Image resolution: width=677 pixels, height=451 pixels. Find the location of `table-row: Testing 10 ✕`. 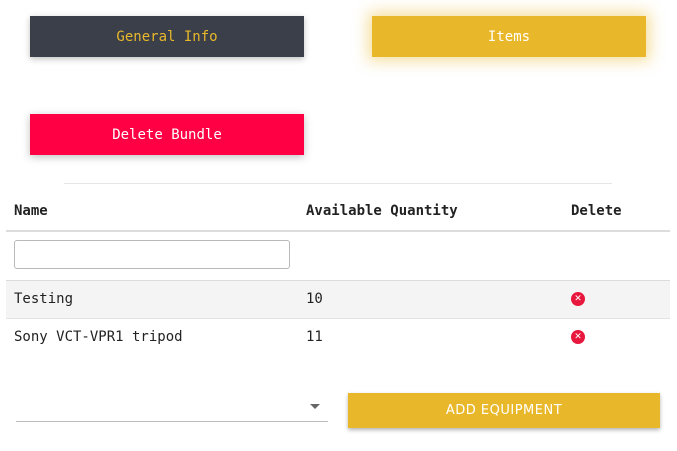

table-row: Testing 10 ✕ is located at coordinates (338, 300).